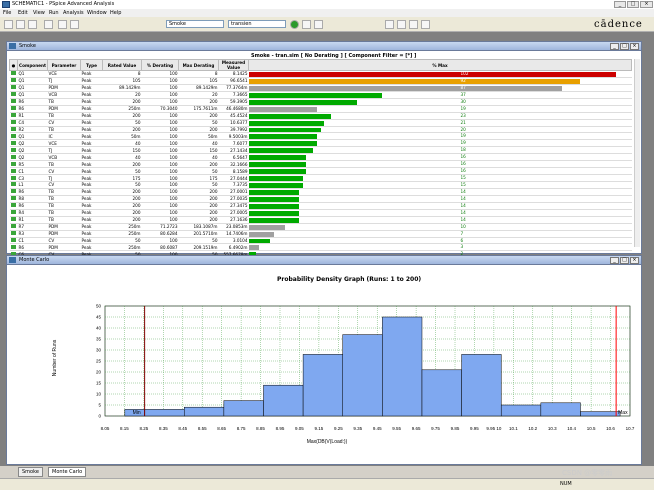  I want to click on cell-percent-max: 19, so click(440, 143).